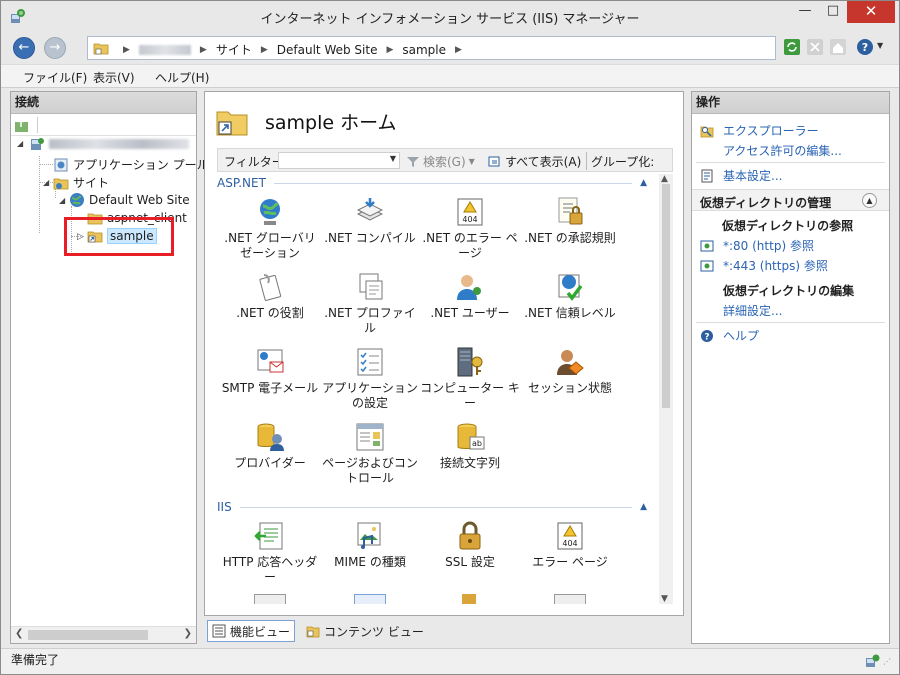  I want to click on tab-content-view: コンテンツ ビュー, so click(365, 631).